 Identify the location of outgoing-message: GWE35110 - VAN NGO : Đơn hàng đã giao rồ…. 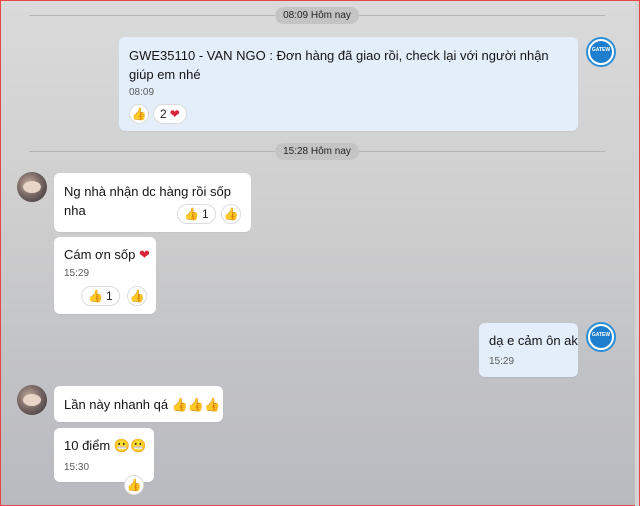
(348, 84).